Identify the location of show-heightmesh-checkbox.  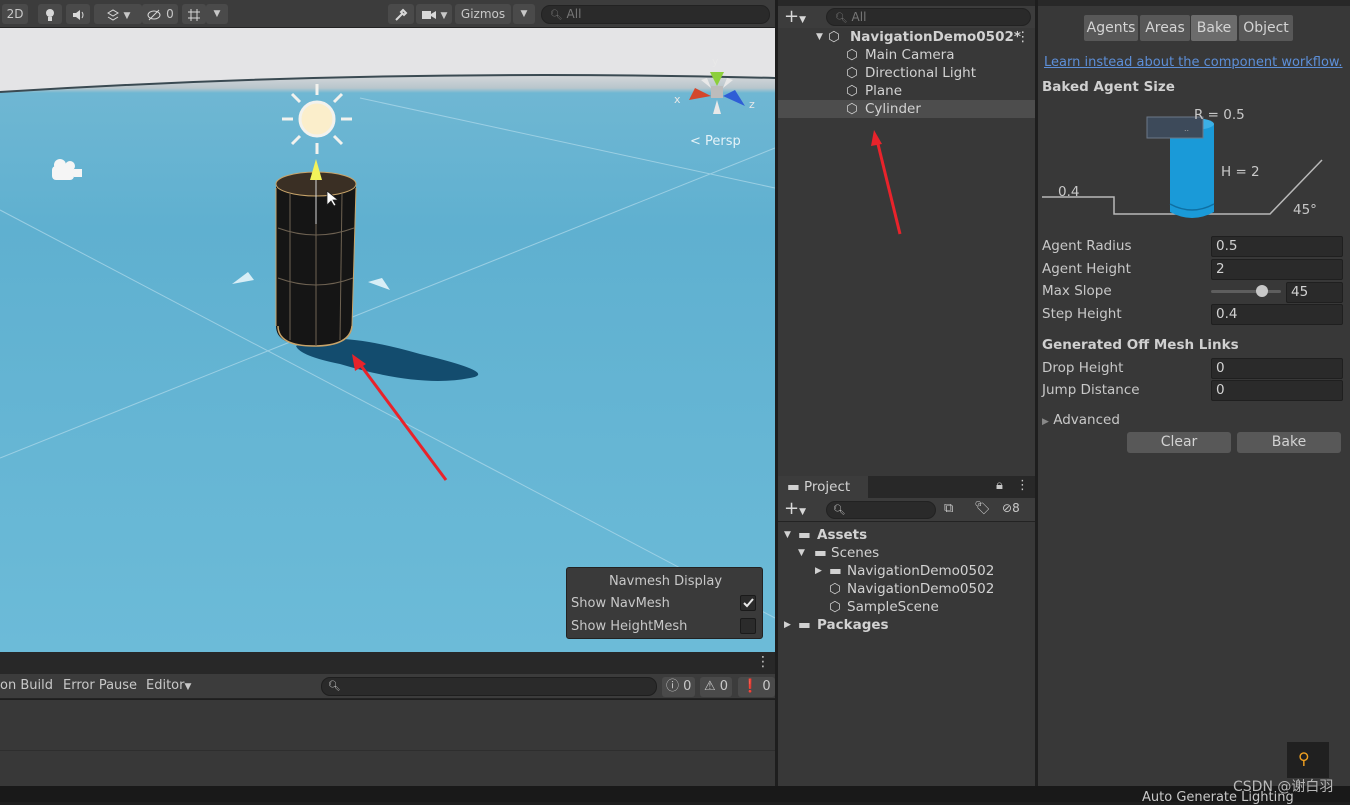
(748, 626).